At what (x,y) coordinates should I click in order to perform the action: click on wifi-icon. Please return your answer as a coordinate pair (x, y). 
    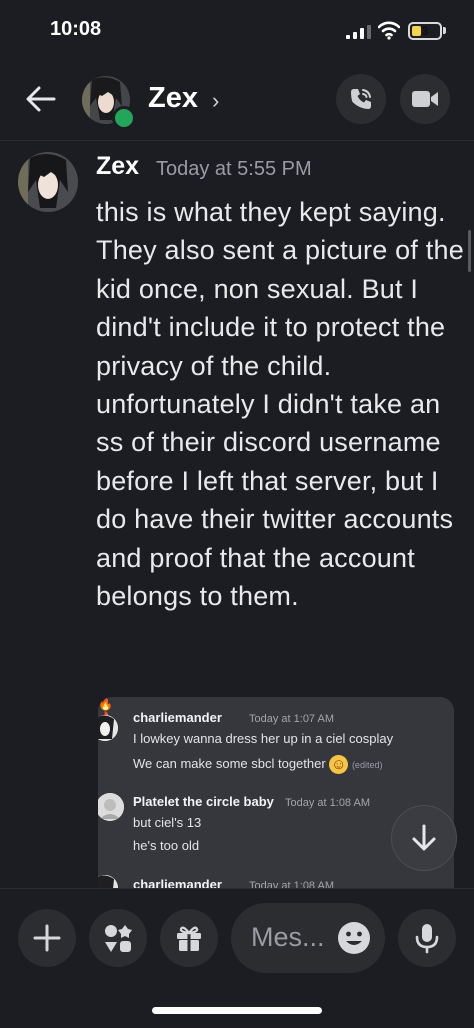
    Looking at the image, I should click on (389, 30).